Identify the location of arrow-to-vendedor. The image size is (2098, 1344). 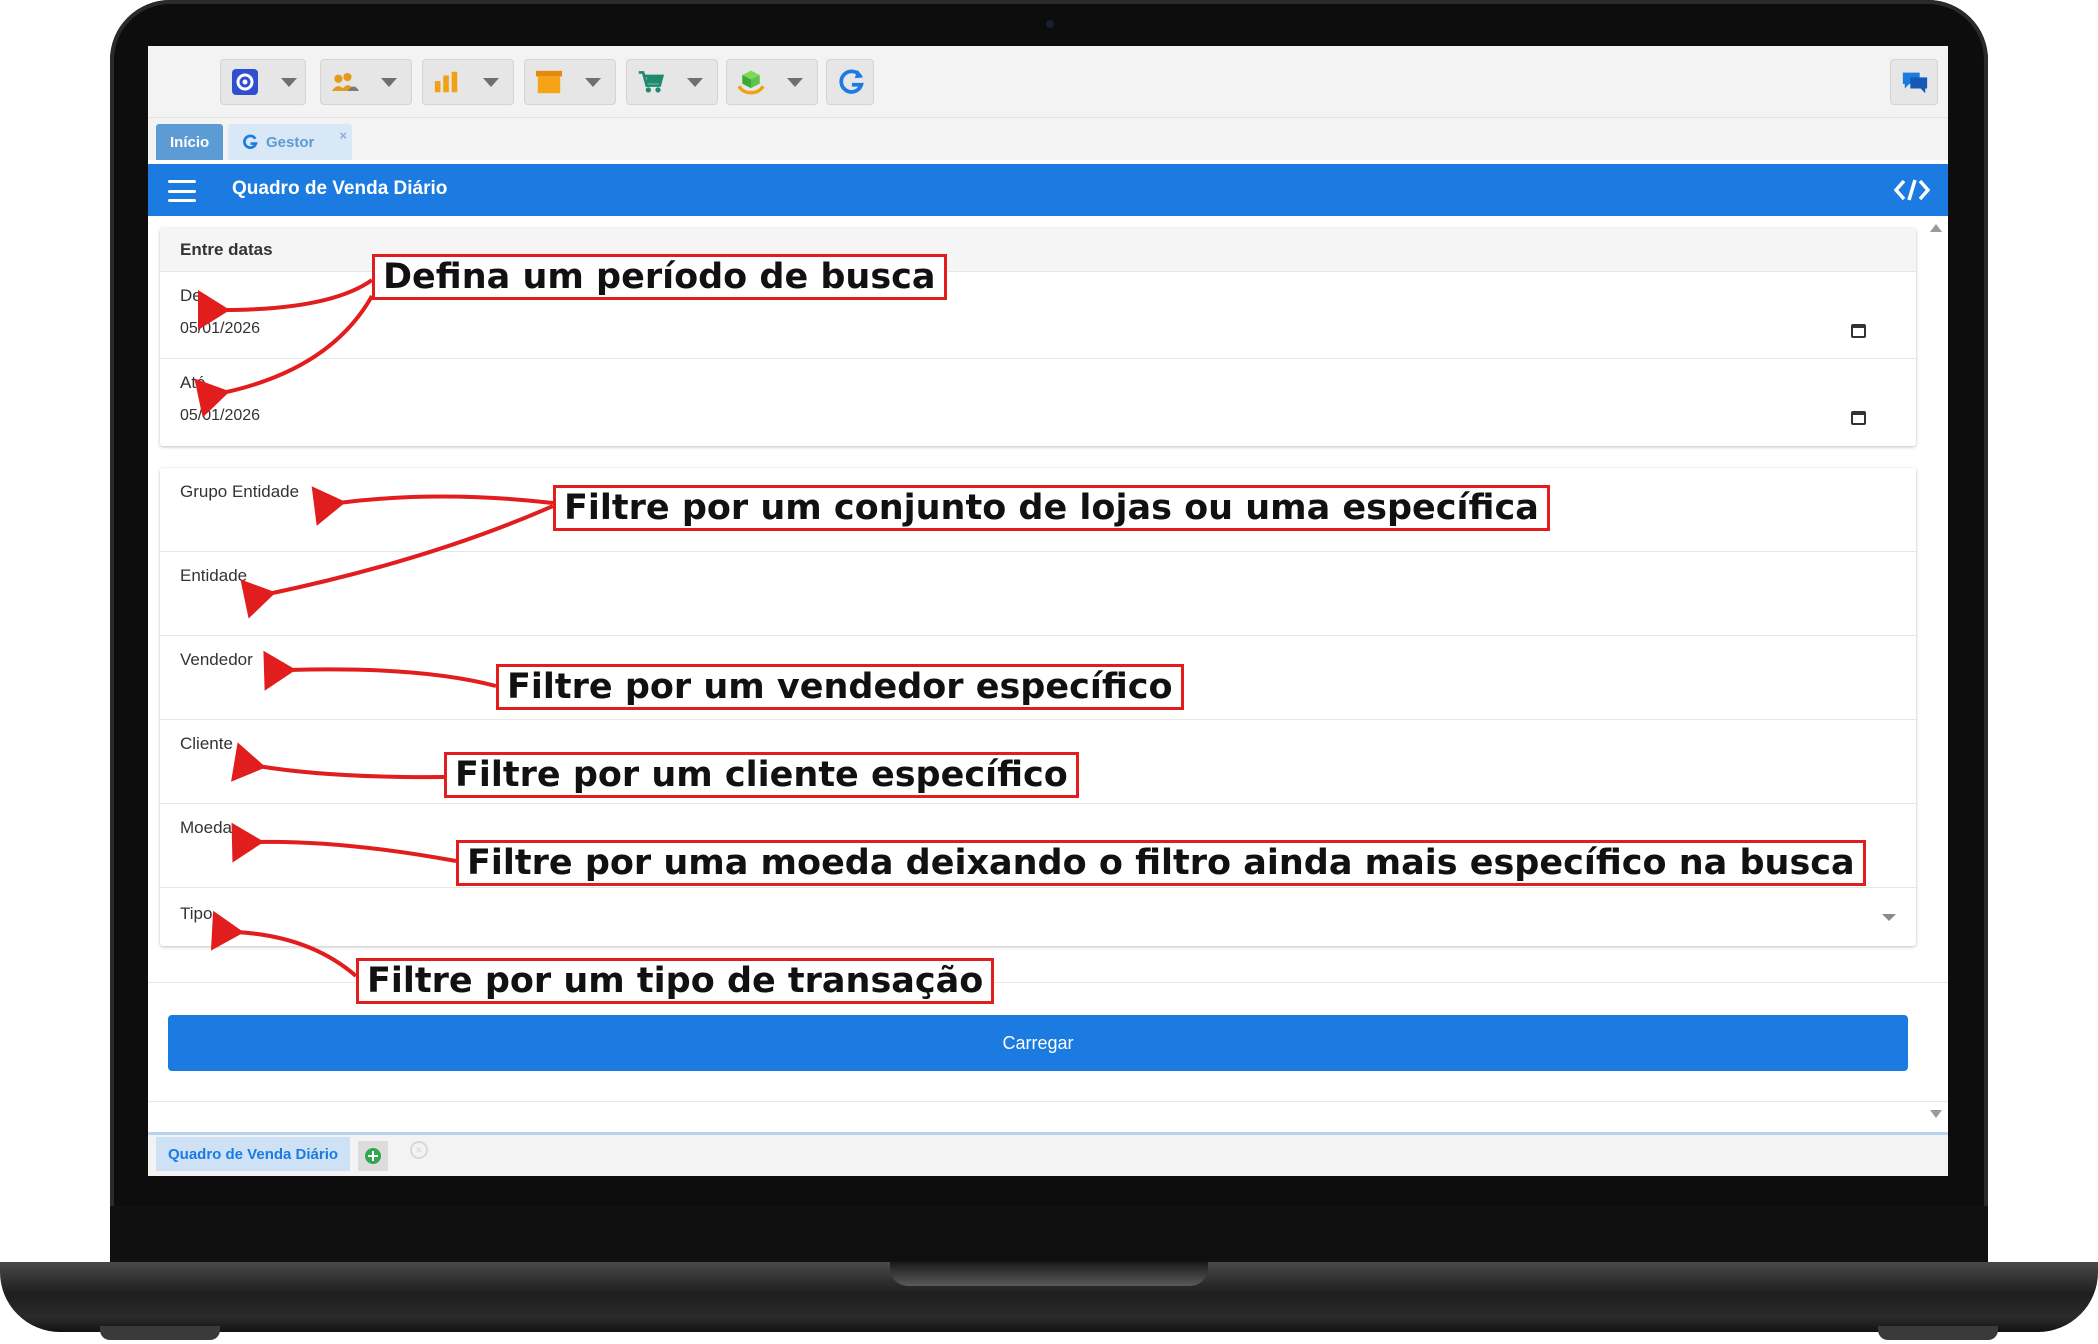
(380, 670).